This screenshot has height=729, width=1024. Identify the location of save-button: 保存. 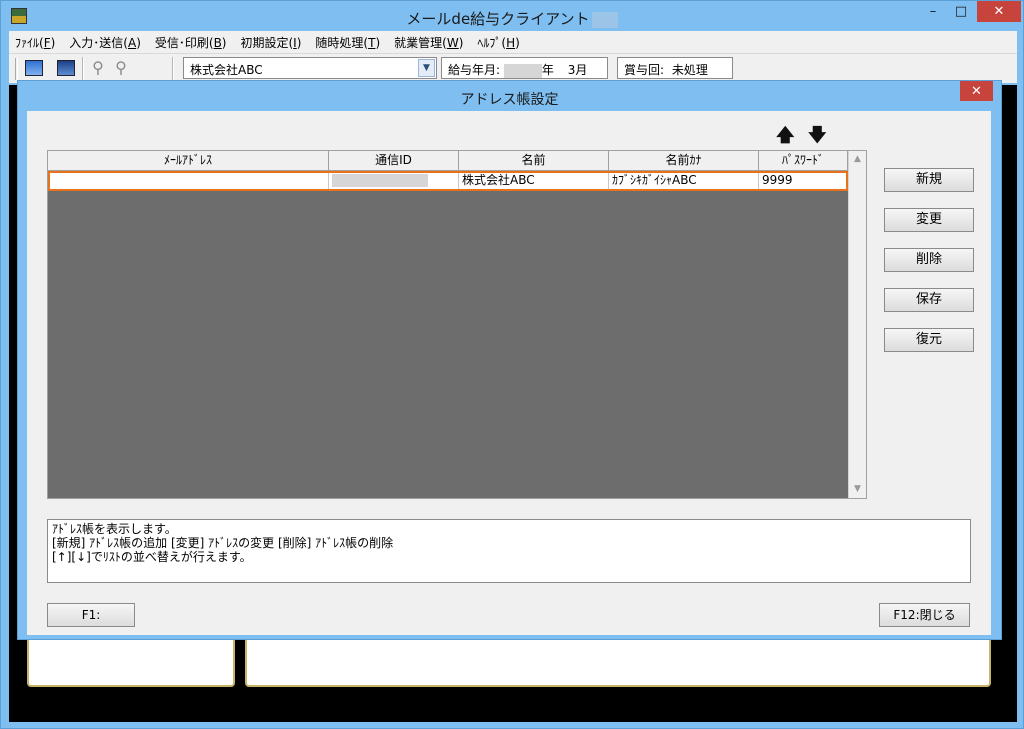
(929, 300).